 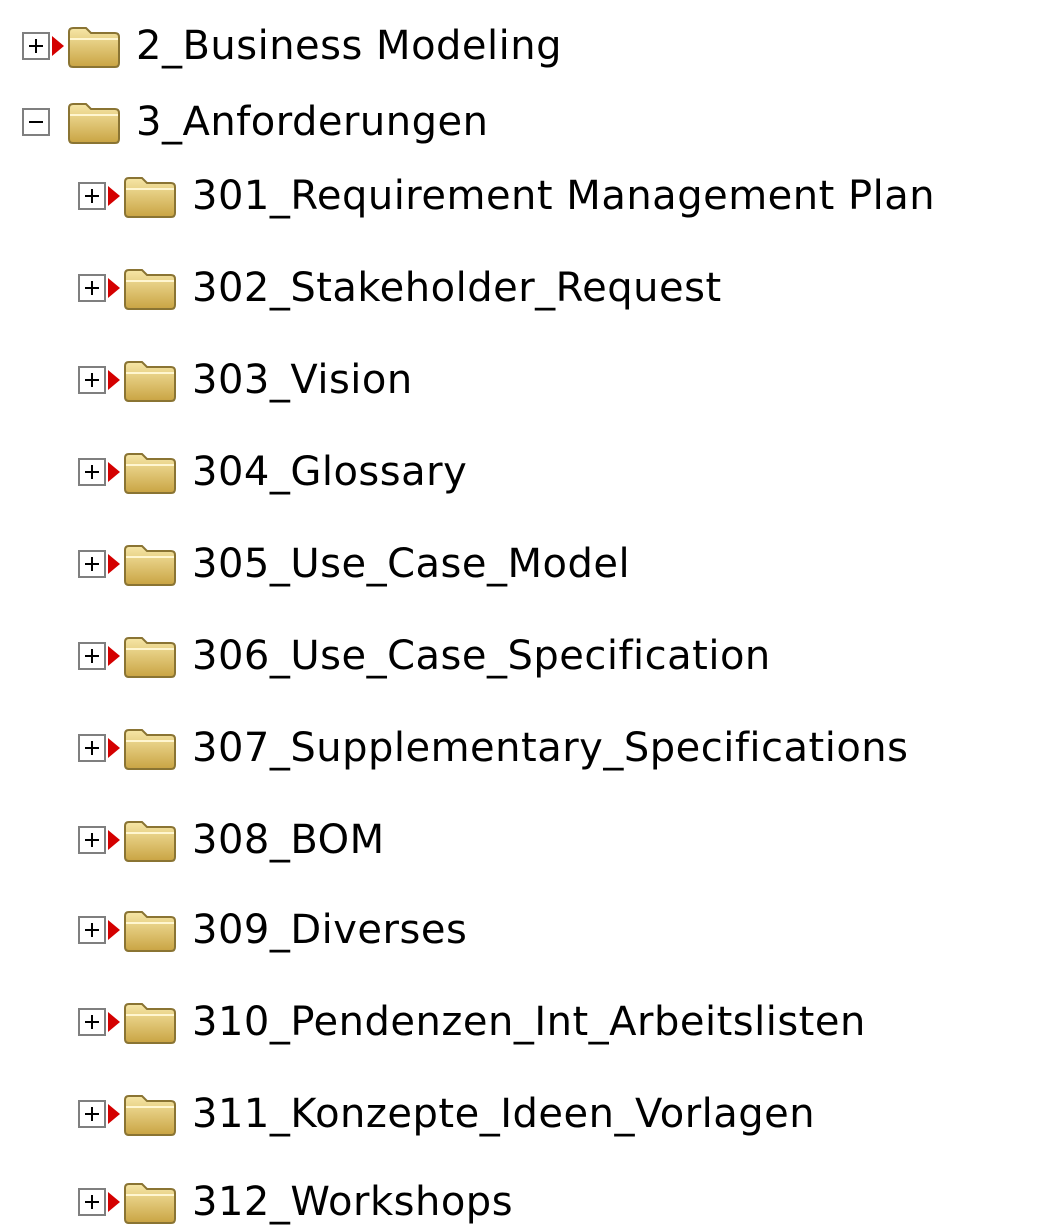 I want to click on tree-node-305: 305_Use_Case_Model, so click(x=354, y=564).